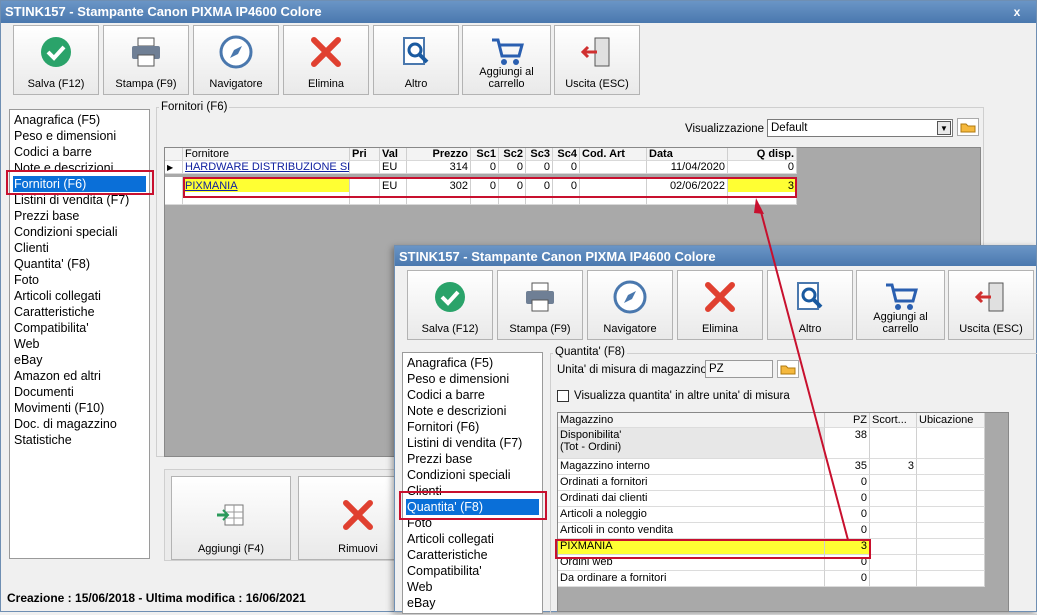 Image resolution: width=1037 pixels, height=615 pixels. Describe the element at coordinates (771, 515) in the screenshot. I see `table-row: Articoli a noleggio 0` at that location.